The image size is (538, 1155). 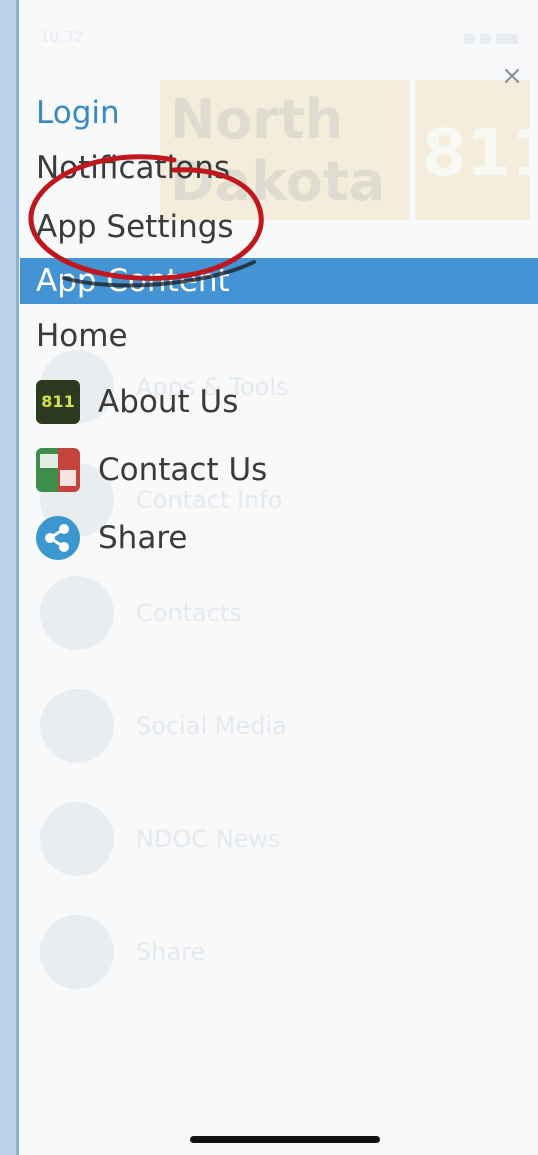 I want to click on menu-item-label: Notifications, so click(x=133, y=168).